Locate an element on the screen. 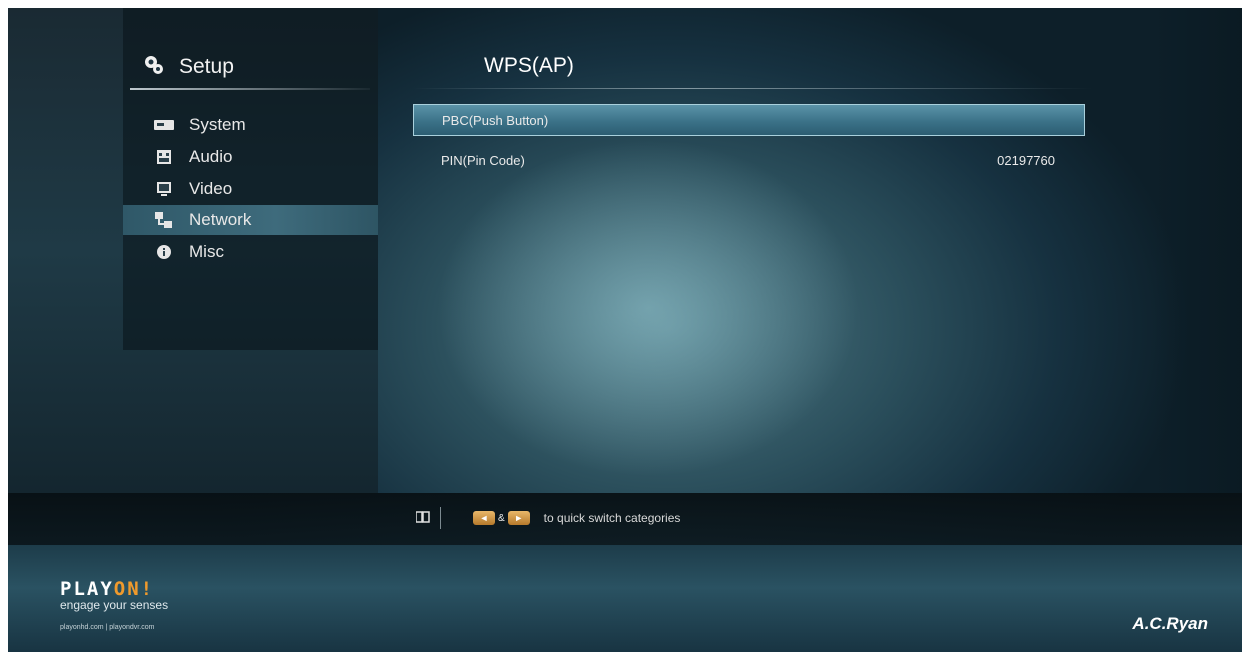 The image size is (1248, 656). option-pbc: PBC(Push Button) is located at coordinates (749, 120).